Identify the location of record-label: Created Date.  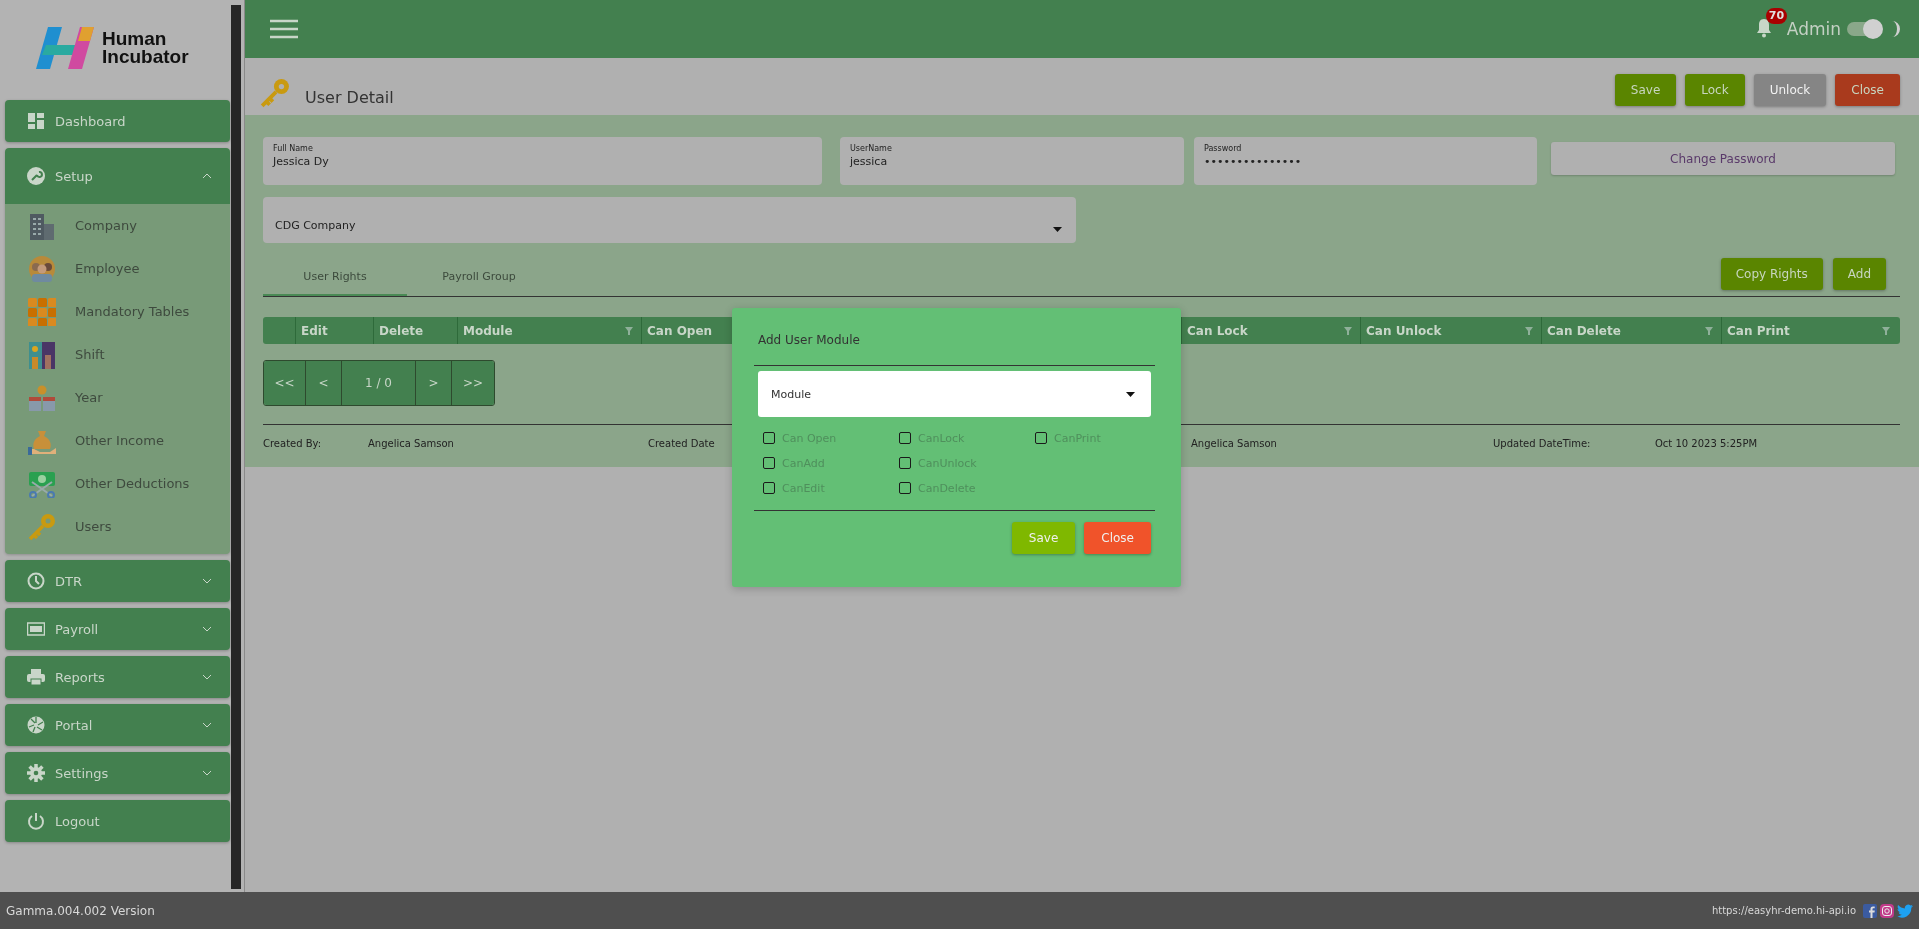
(681, 443).